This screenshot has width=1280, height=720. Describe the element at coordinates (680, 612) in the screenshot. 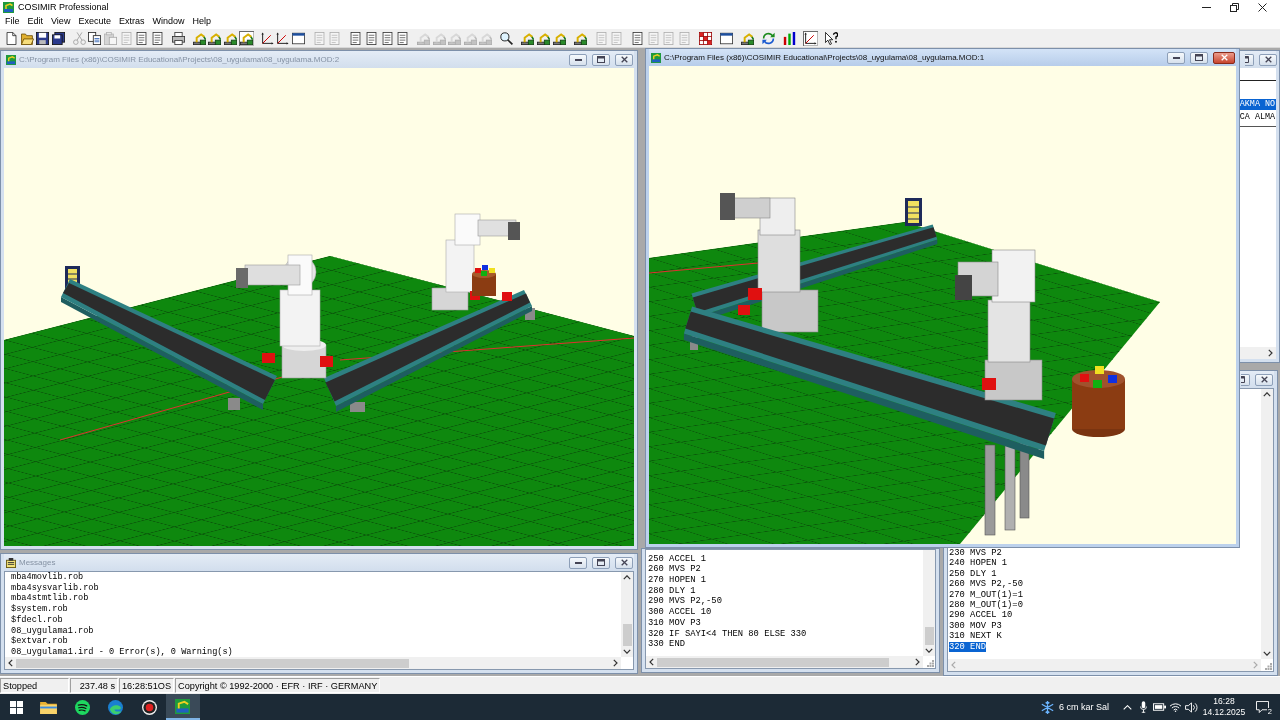

I see `code-line: 300 ACCEL 10` at that location.